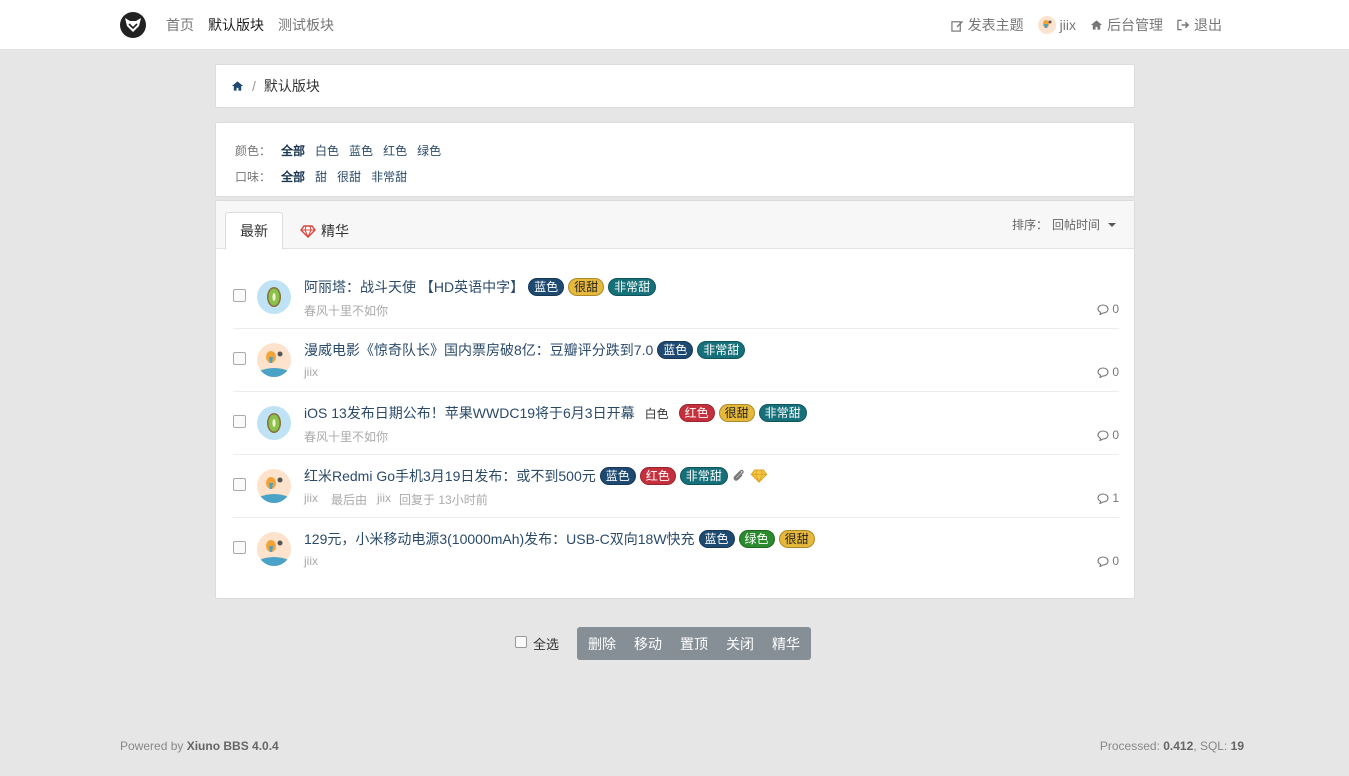 The image size is (1349, 776). Describe the element at coordinates (786, 644) in the screenshot. I see `digest-button: 精华` at that location.